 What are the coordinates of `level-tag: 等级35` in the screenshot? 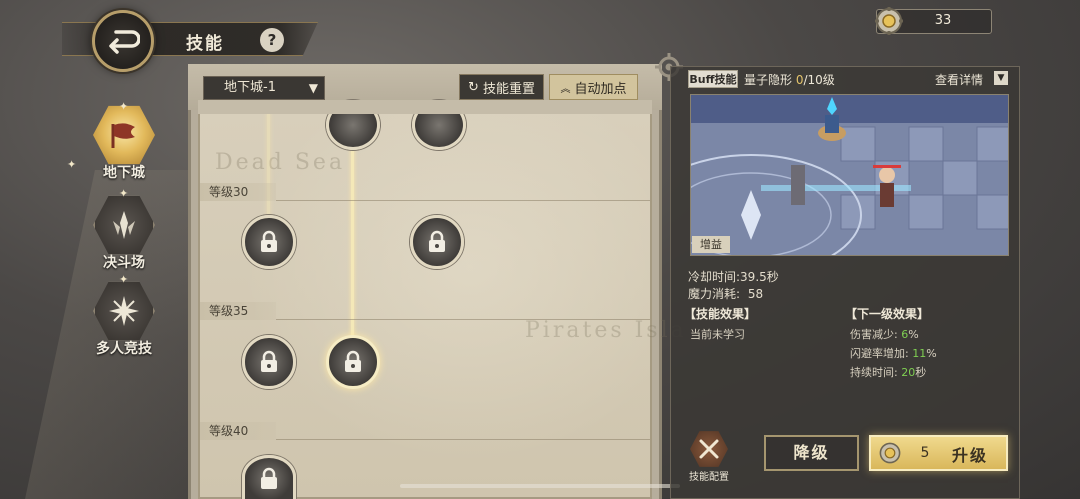 It's located at (238, 311).